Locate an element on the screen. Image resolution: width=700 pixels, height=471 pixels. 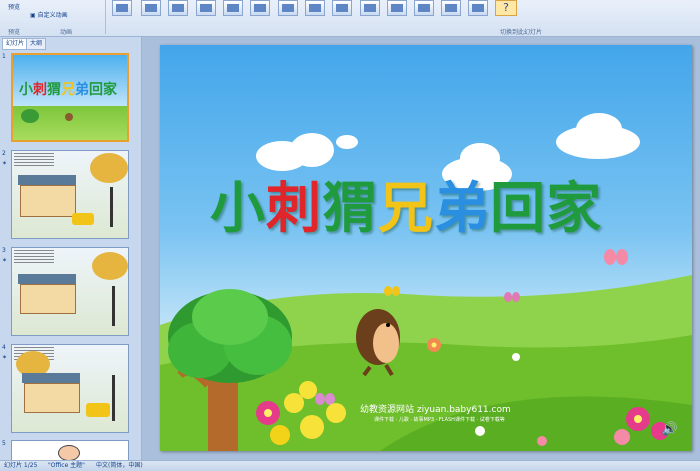
thumb-character is located at coordinates (69, 452).